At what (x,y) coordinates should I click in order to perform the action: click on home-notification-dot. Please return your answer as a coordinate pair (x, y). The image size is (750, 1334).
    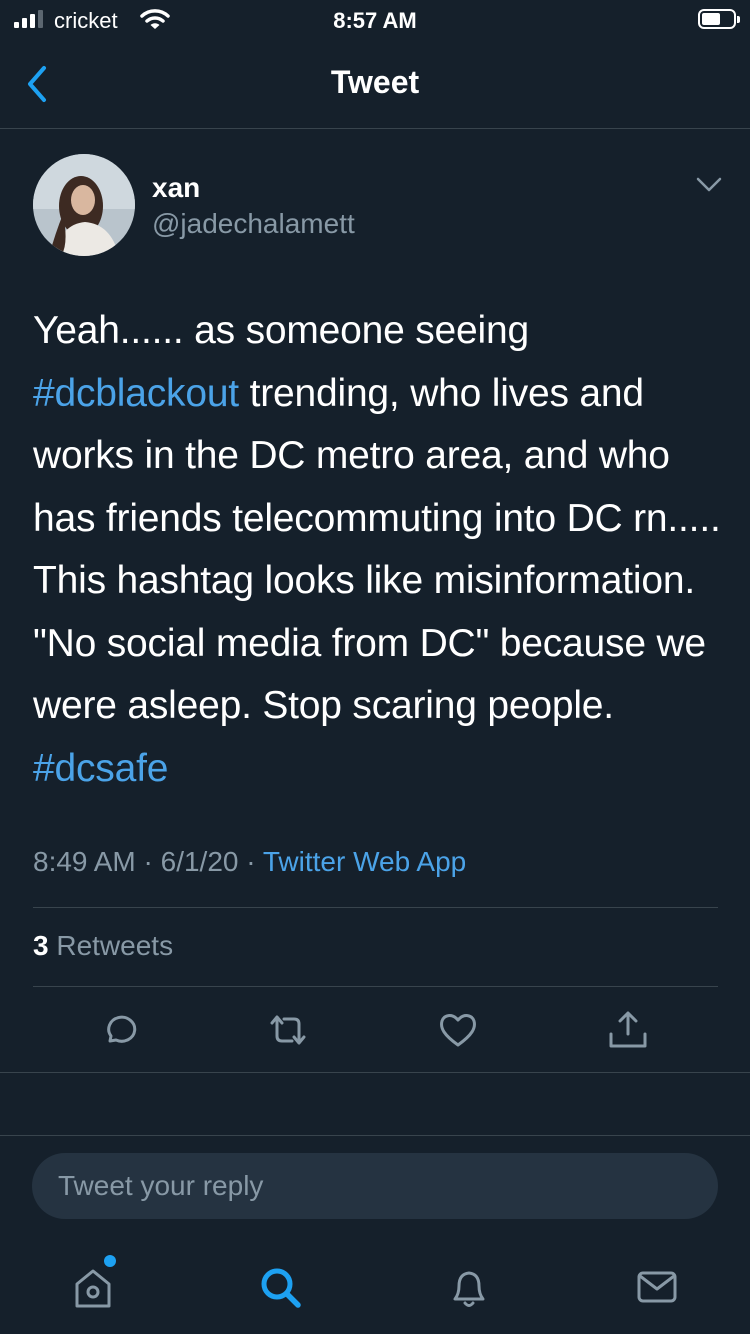
    Looking at the image, I should click on (110, 1261).